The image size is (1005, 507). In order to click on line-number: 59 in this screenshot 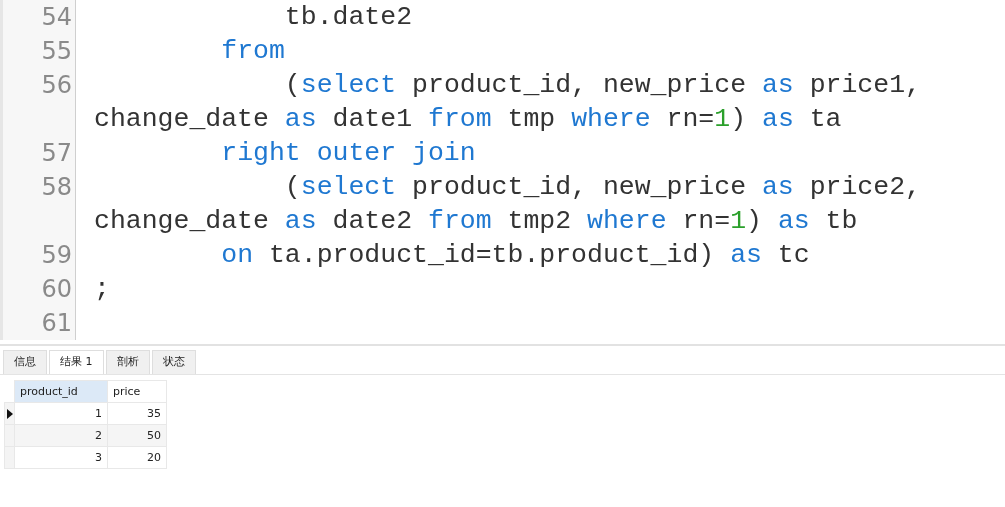, I will do `click(56, 255)`.